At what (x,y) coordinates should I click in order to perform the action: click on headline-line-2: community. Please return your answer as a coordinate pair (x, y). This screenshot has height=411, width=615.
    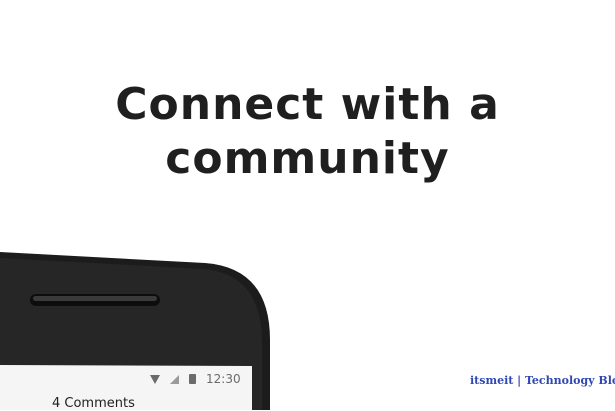
    Looking at the image, I should click on (307, 158).